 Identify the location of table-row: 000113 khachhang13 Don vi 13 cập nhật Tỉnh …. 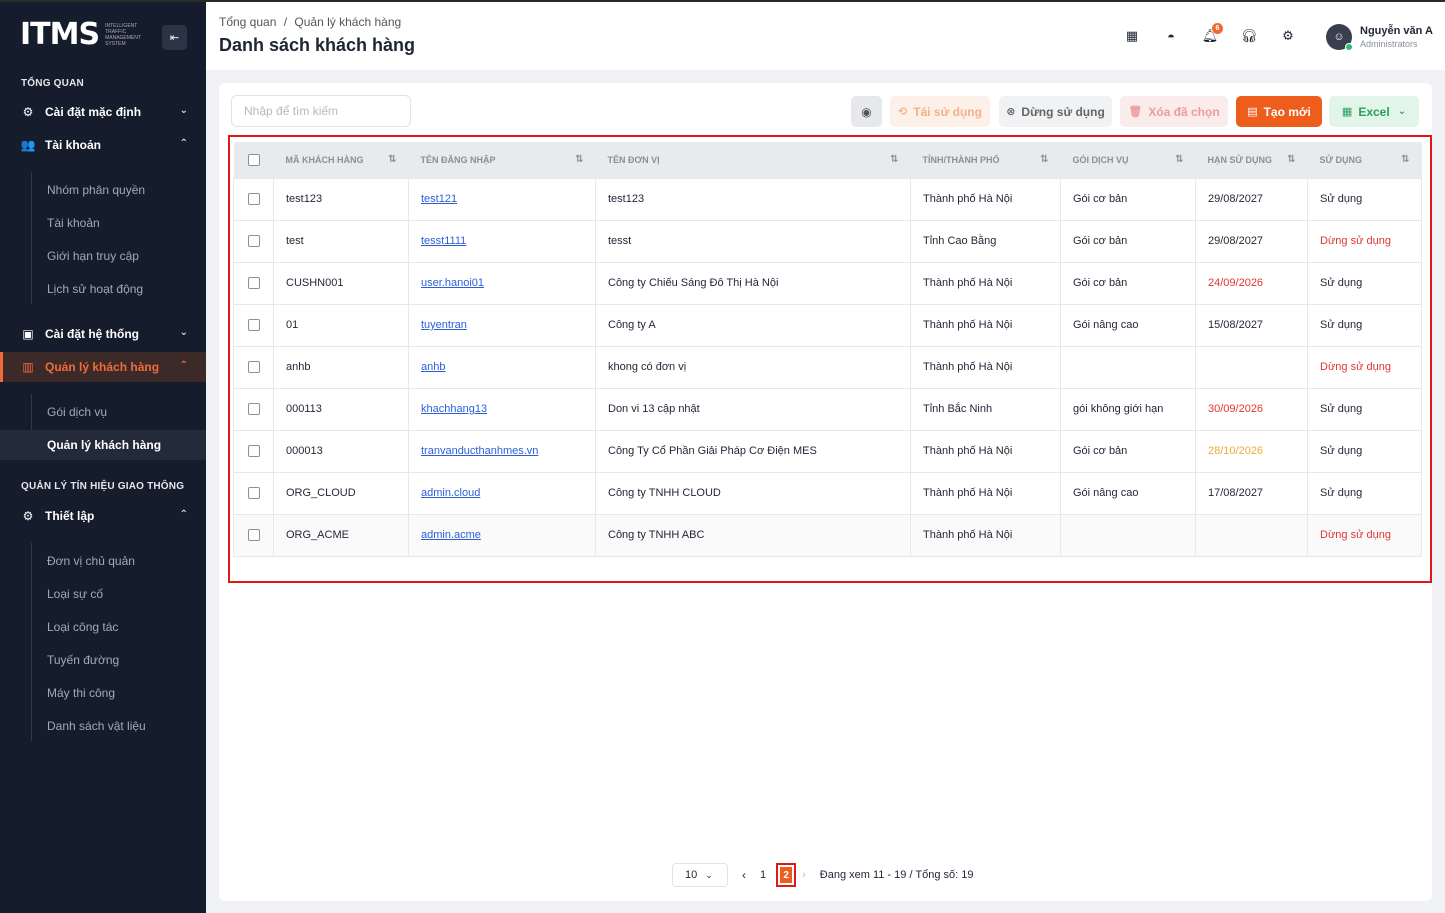
(827, 409).